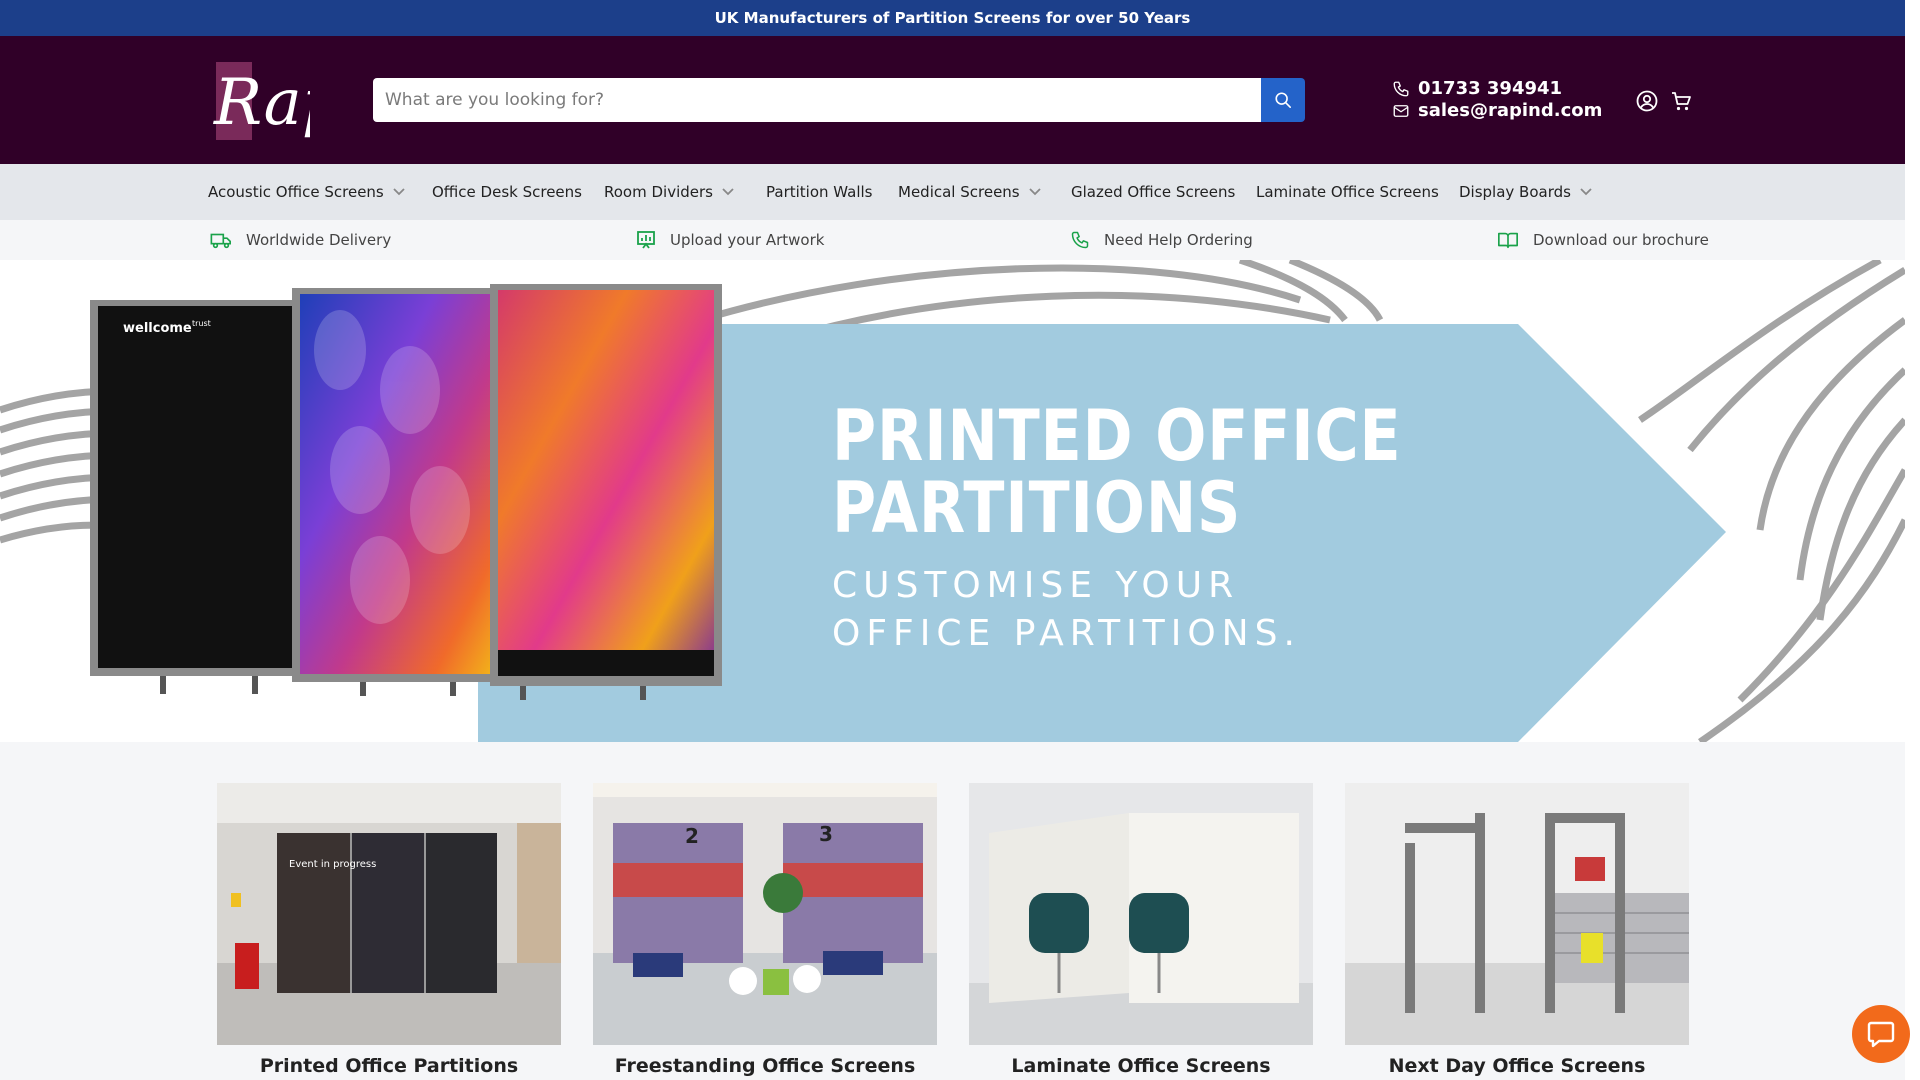 Image resolution: width=1920 pixels, height=1080 pixels. Describe the element at coordinates (1178, 240) in the screenshot. I see `usp-label: Need Help Ordering` at that location.